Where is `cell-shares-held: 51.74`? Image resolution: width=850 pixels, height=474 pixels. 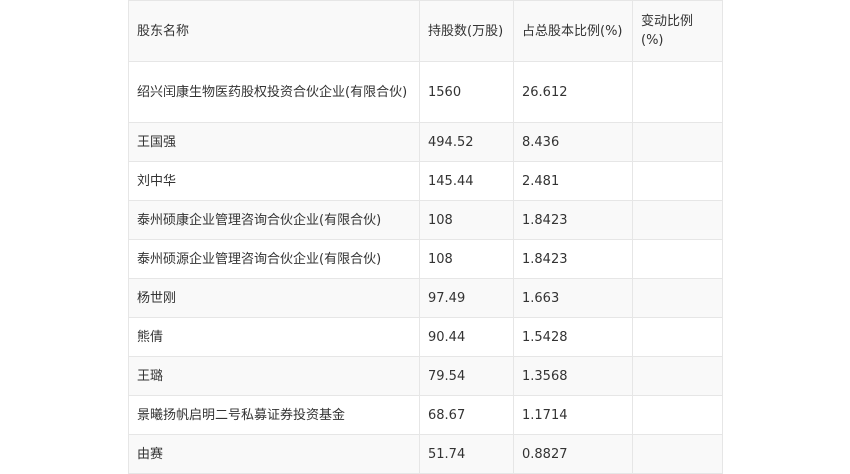 cell-shares-held: 51.74 is located at coordinates (466, 454).